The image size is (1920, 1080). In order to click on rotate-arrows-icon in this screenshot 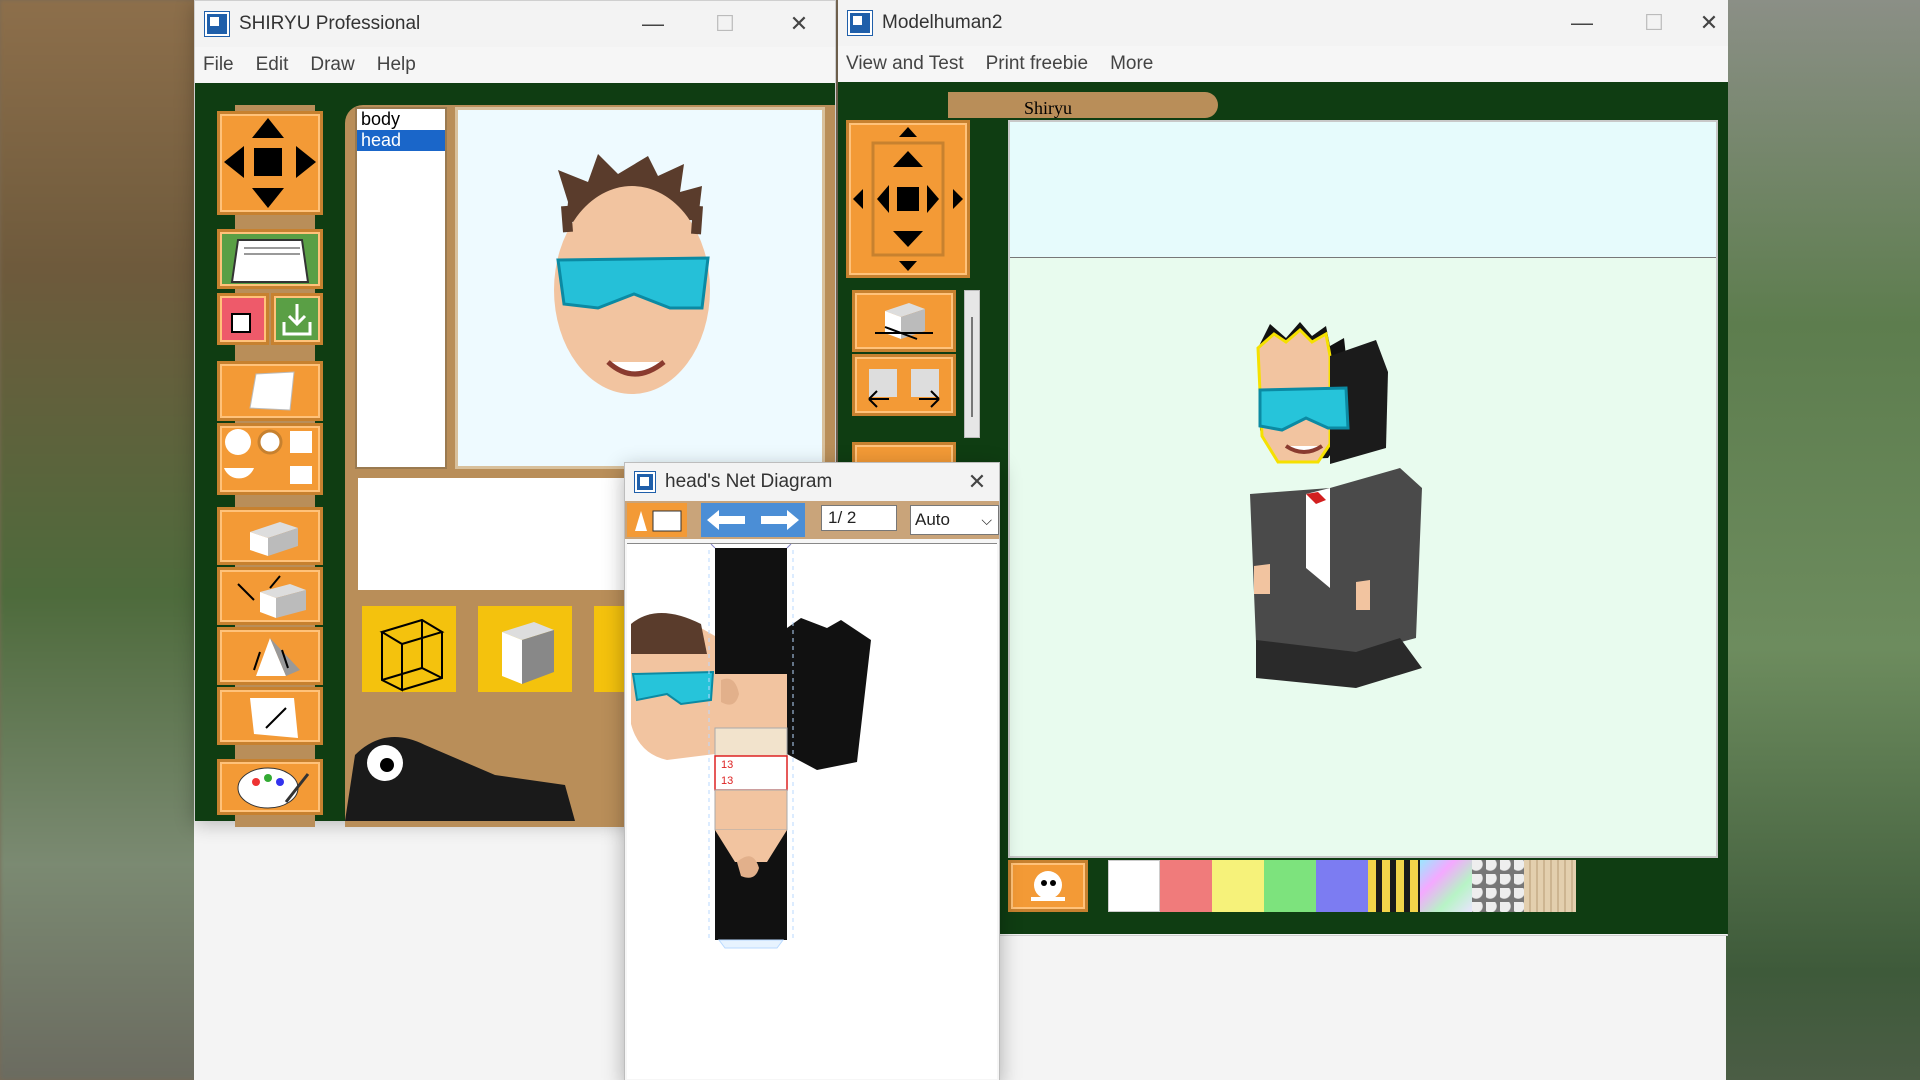, I will do `click(908, 199)`.